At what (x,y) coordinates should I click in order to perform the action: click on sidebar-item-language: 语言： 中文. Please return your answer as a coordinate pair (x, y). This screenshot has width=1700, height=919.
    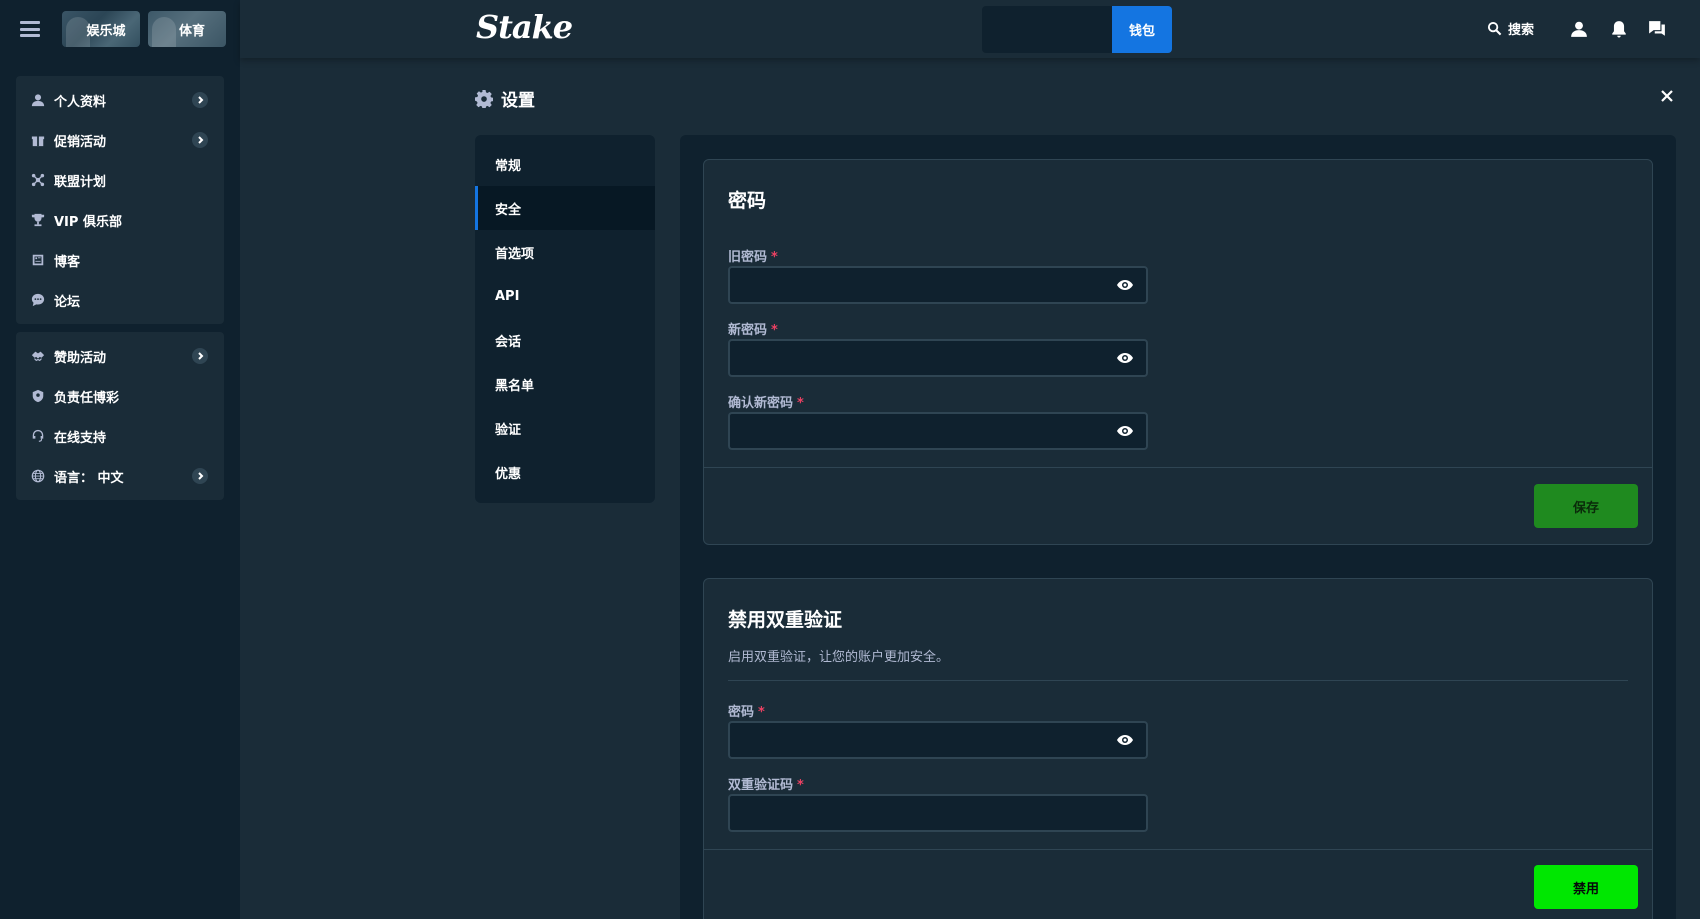
    Looking at the image, I should click on (120, 476).